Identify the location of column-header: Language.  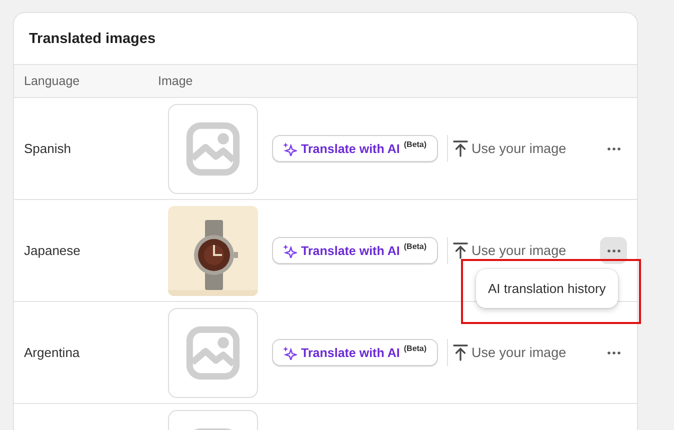
(52, 81).